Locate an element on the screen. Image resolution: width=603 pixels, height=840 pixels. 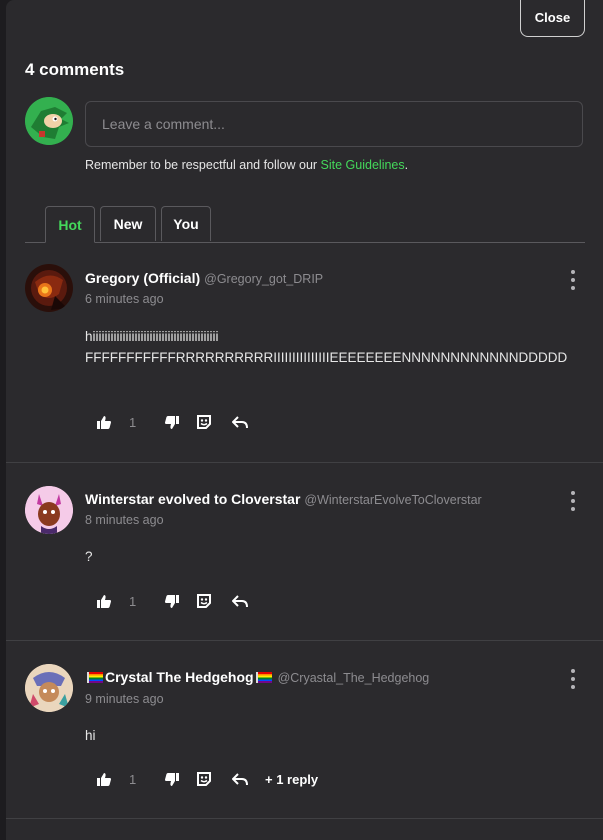
comment-time: 6 minutes ago is located at coordinates (124, 299).